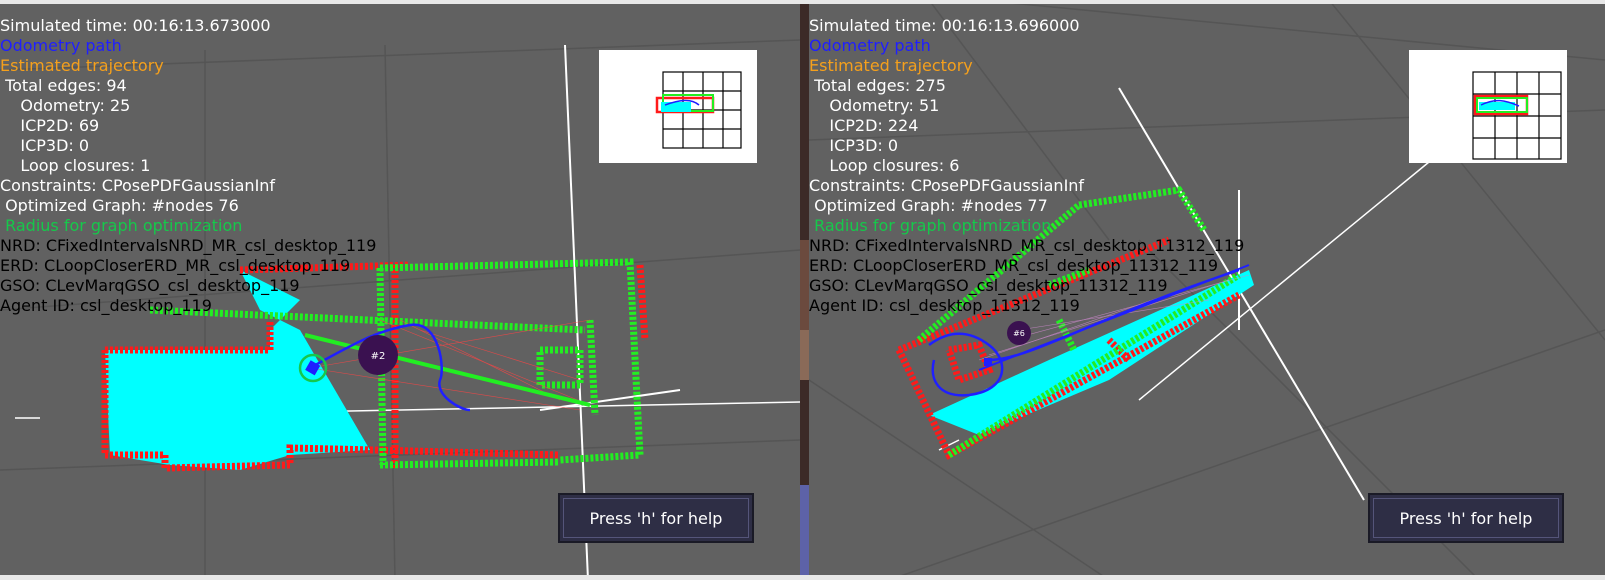  Describe the element at coordinates (944, 25) in the screenshot. I see `sim-time-text: Simulated time: 00:16:13.696000` at that location.